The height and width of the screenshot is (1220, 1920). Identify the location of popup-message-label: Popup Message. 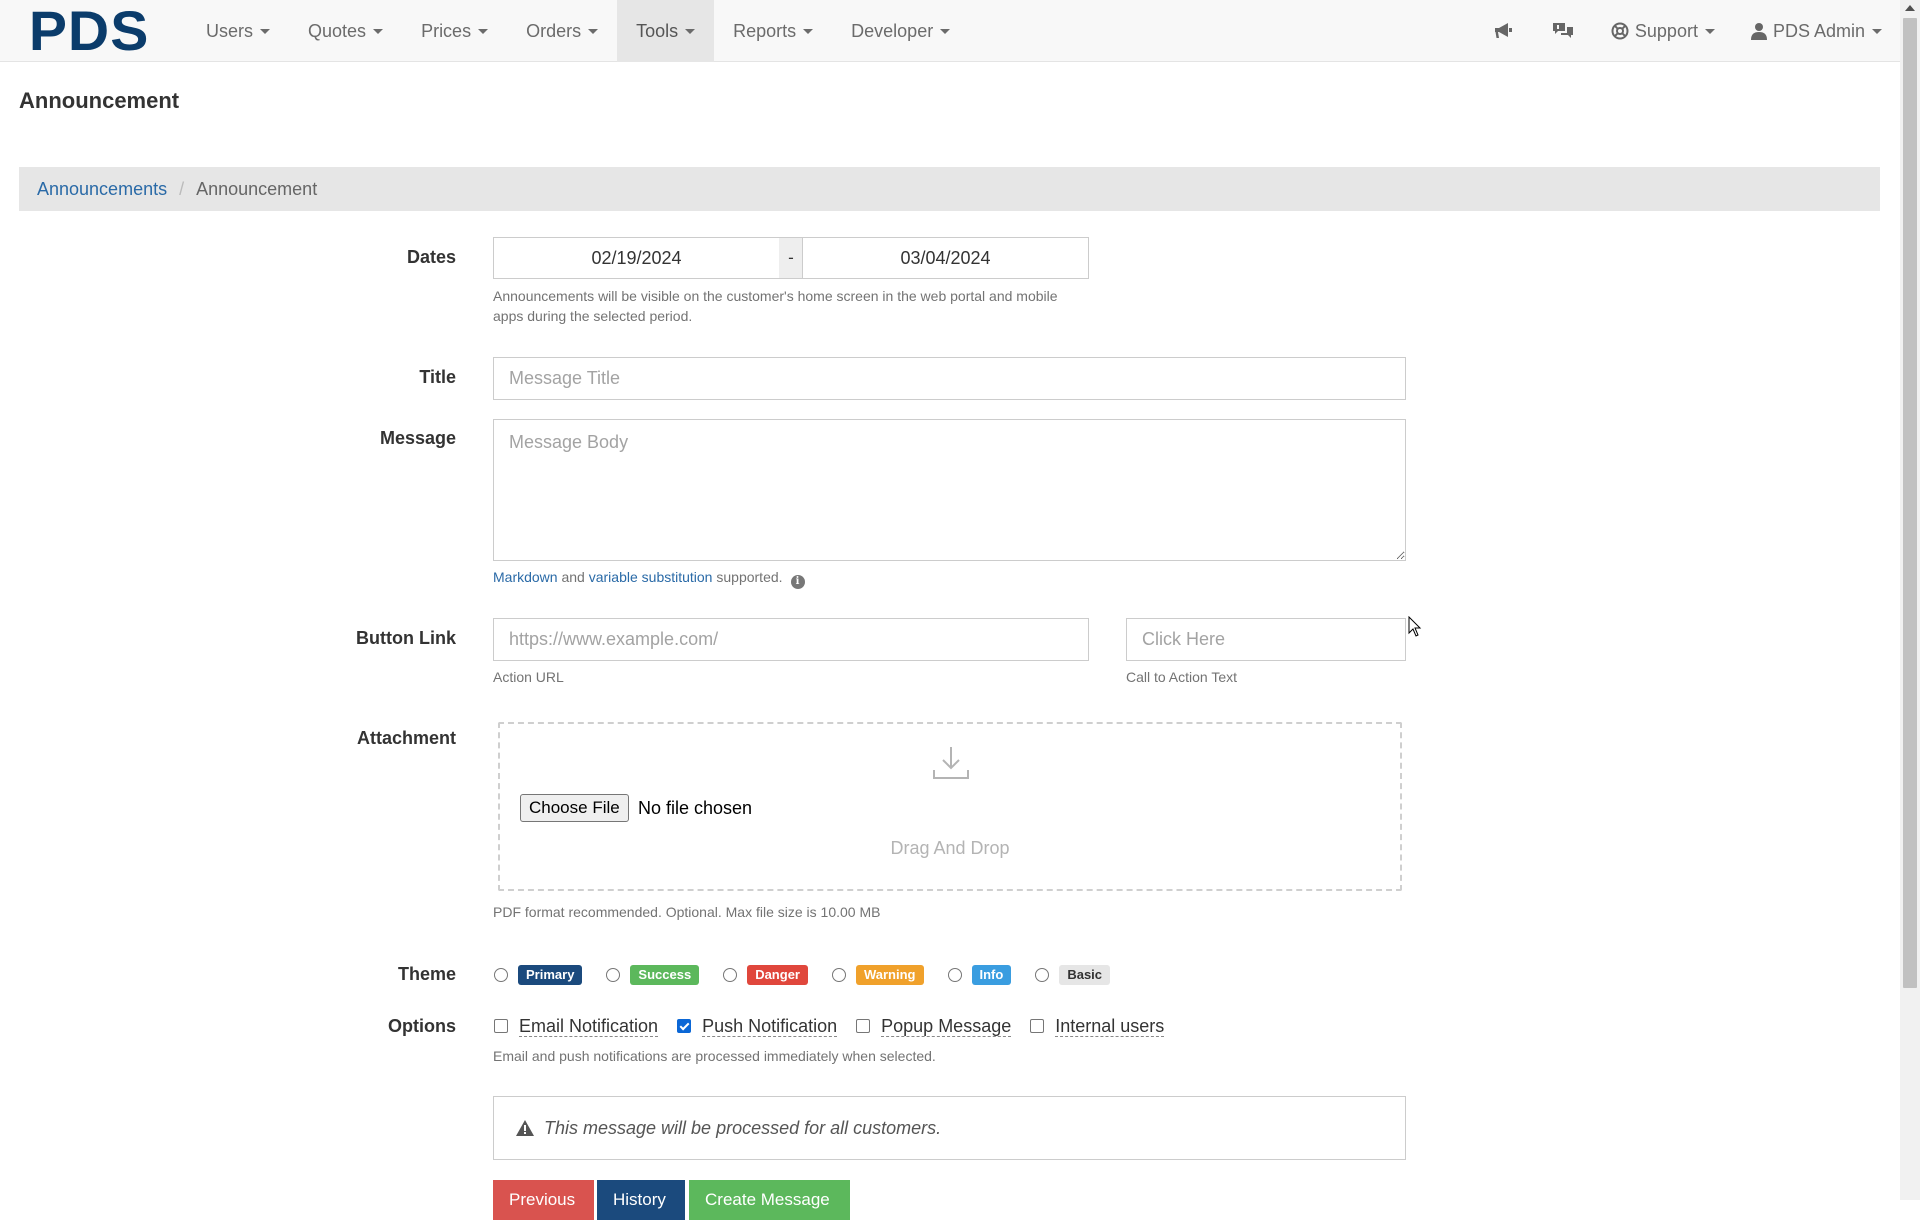
(946, 1026).